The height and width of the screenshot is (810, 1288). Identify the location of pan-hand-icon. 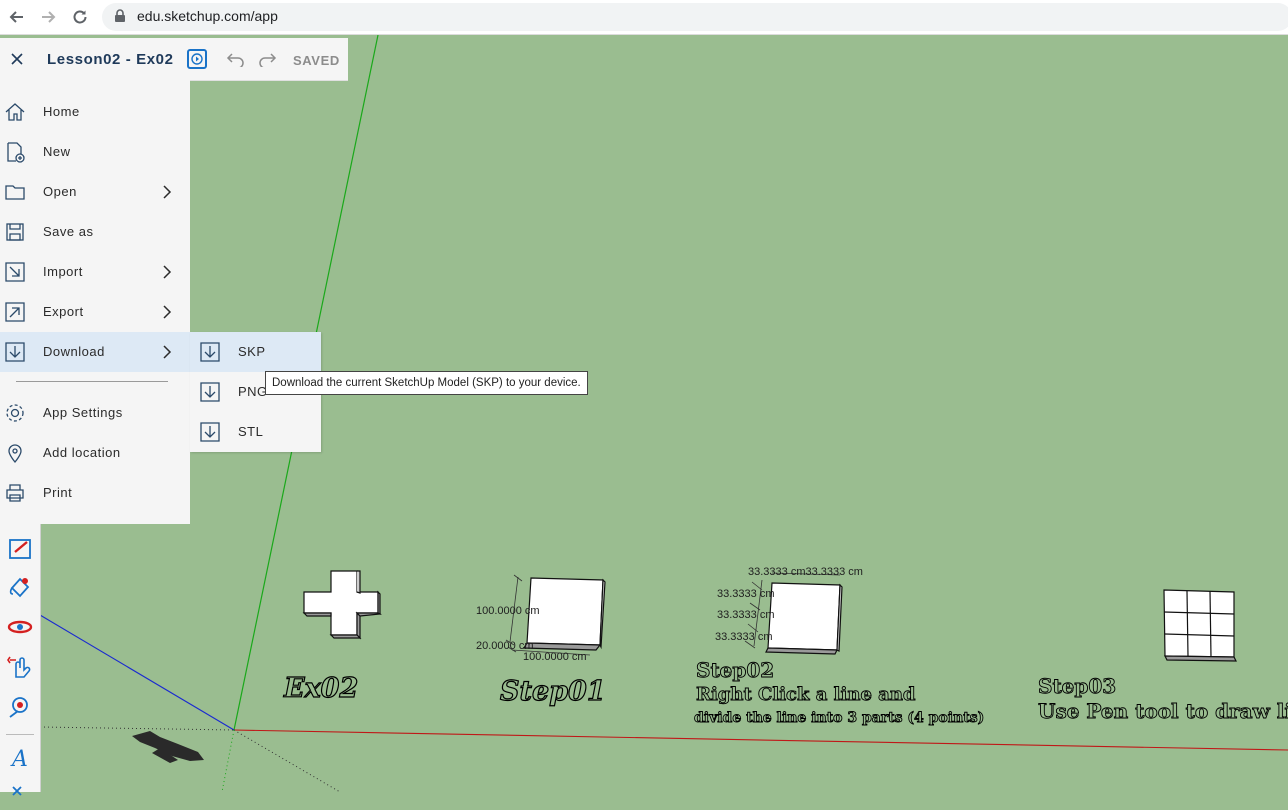
(20, 667).